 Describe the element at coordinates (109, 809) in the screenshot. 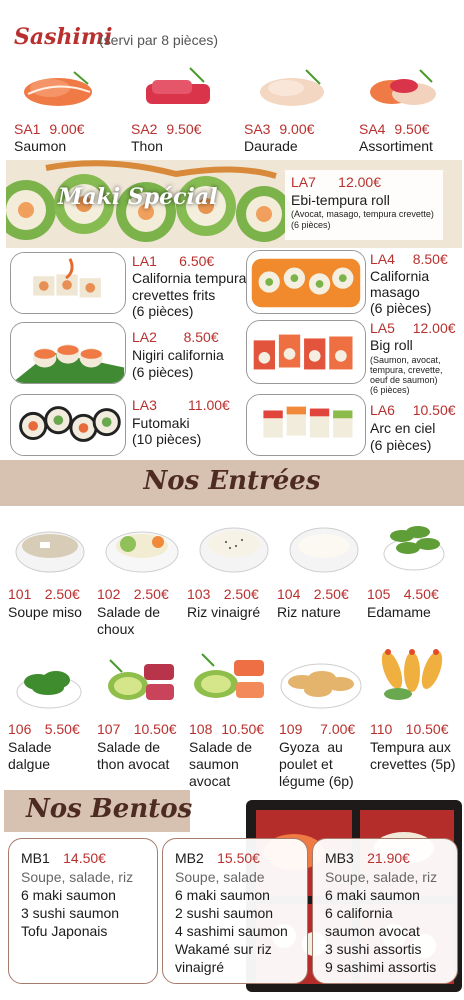

I see `bentos-title: Nos Bentos` at that location.